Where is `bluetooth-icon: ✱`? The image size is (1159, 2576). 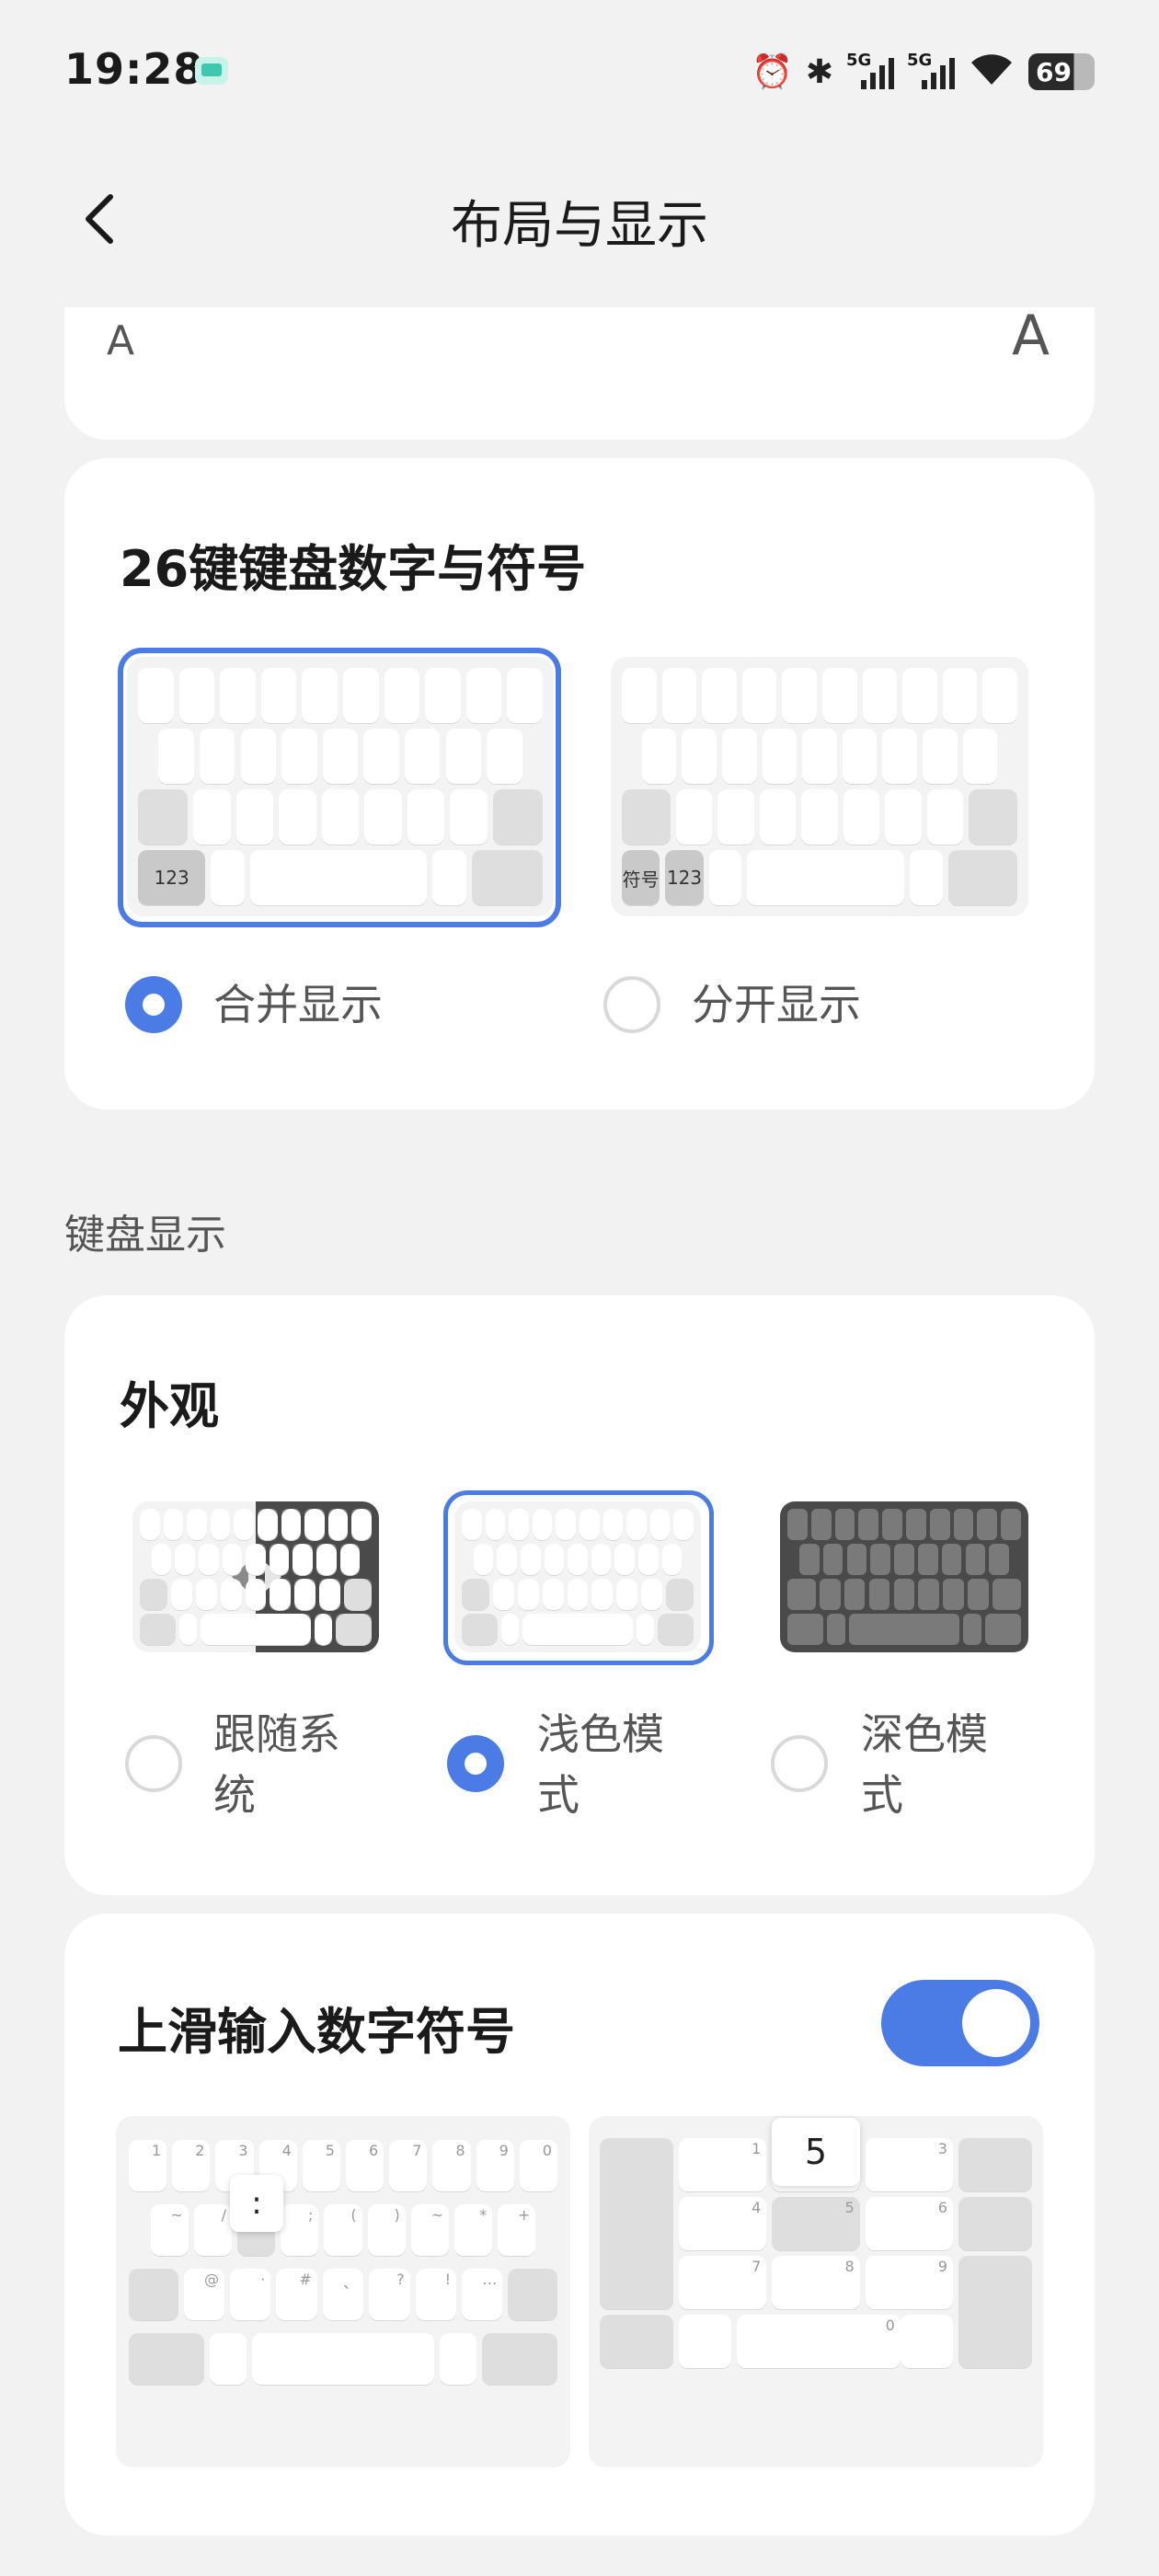
bluetooth-icon: ✱ is located at coordinates (819, 71).